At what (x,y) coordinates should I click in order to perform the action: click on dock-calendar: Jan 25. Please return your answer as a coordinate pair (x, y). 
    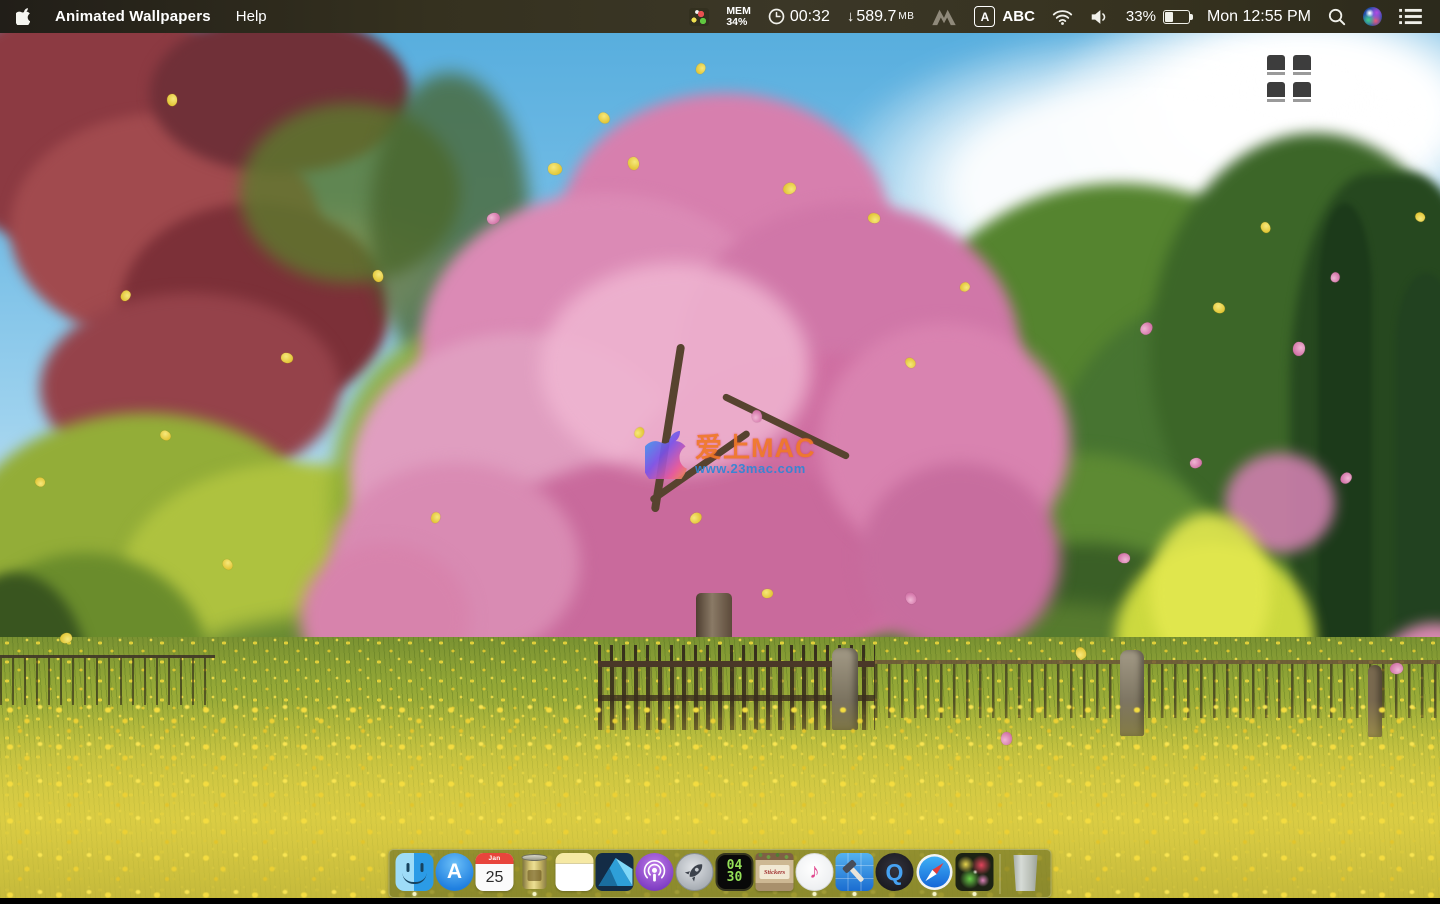
    Looking at the image, I should click on (494, 873).